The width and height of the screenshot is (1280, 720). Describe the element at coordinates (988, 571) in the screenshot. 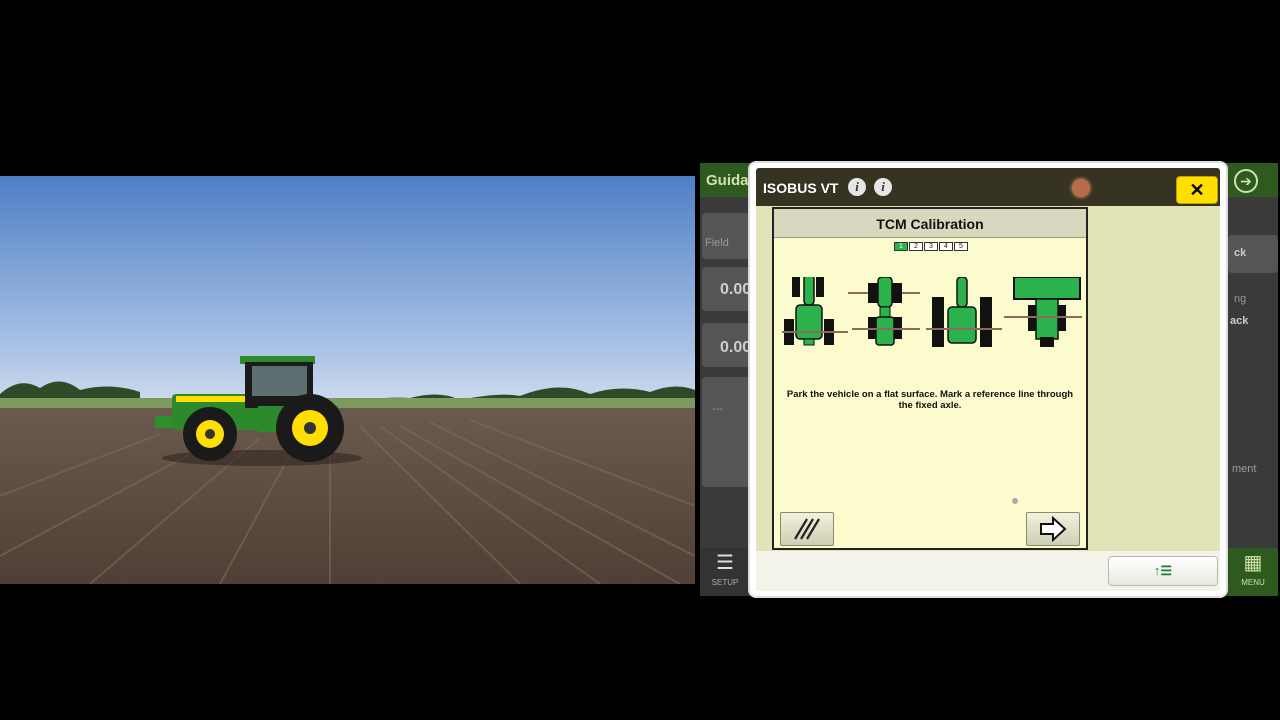

I see `dialog-footer: ↑☰` at that location.